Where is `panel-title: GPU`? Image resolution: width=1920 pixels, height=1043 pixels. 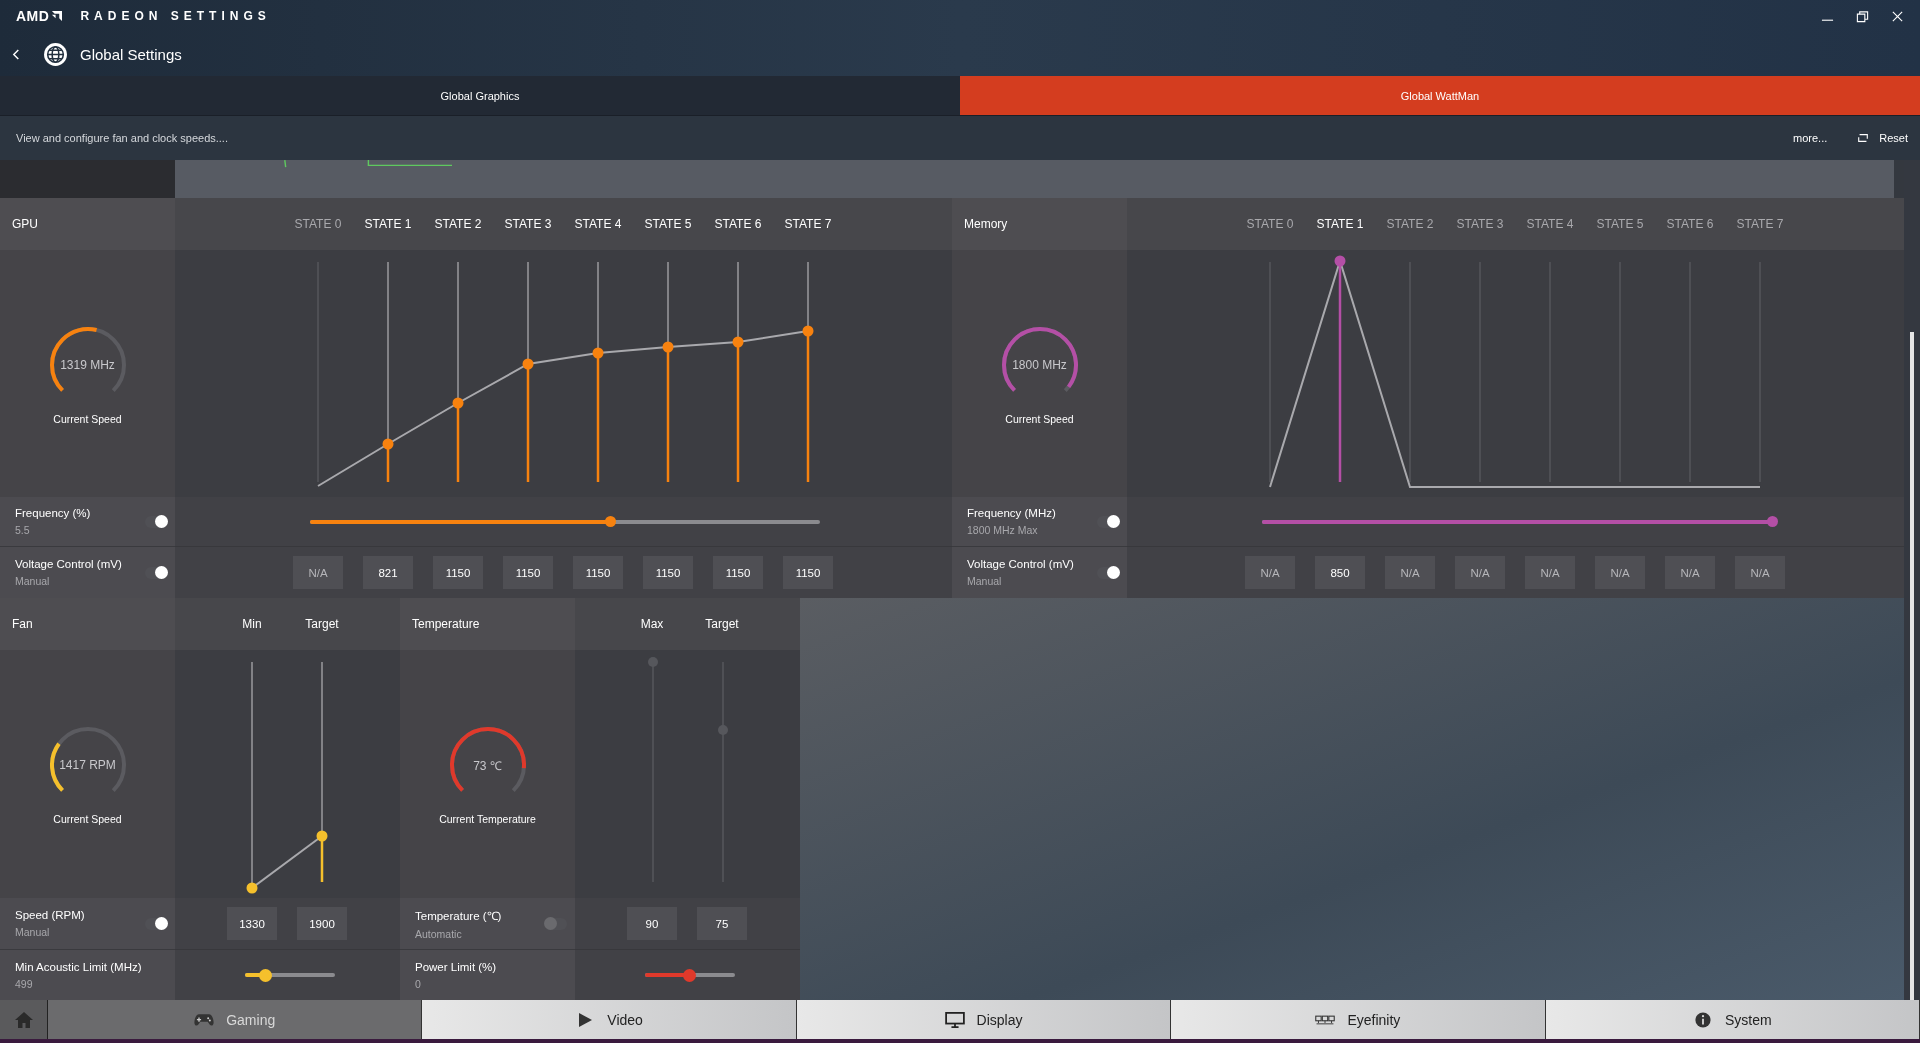
panel-title: GPU is located at coordinates (25, 224).